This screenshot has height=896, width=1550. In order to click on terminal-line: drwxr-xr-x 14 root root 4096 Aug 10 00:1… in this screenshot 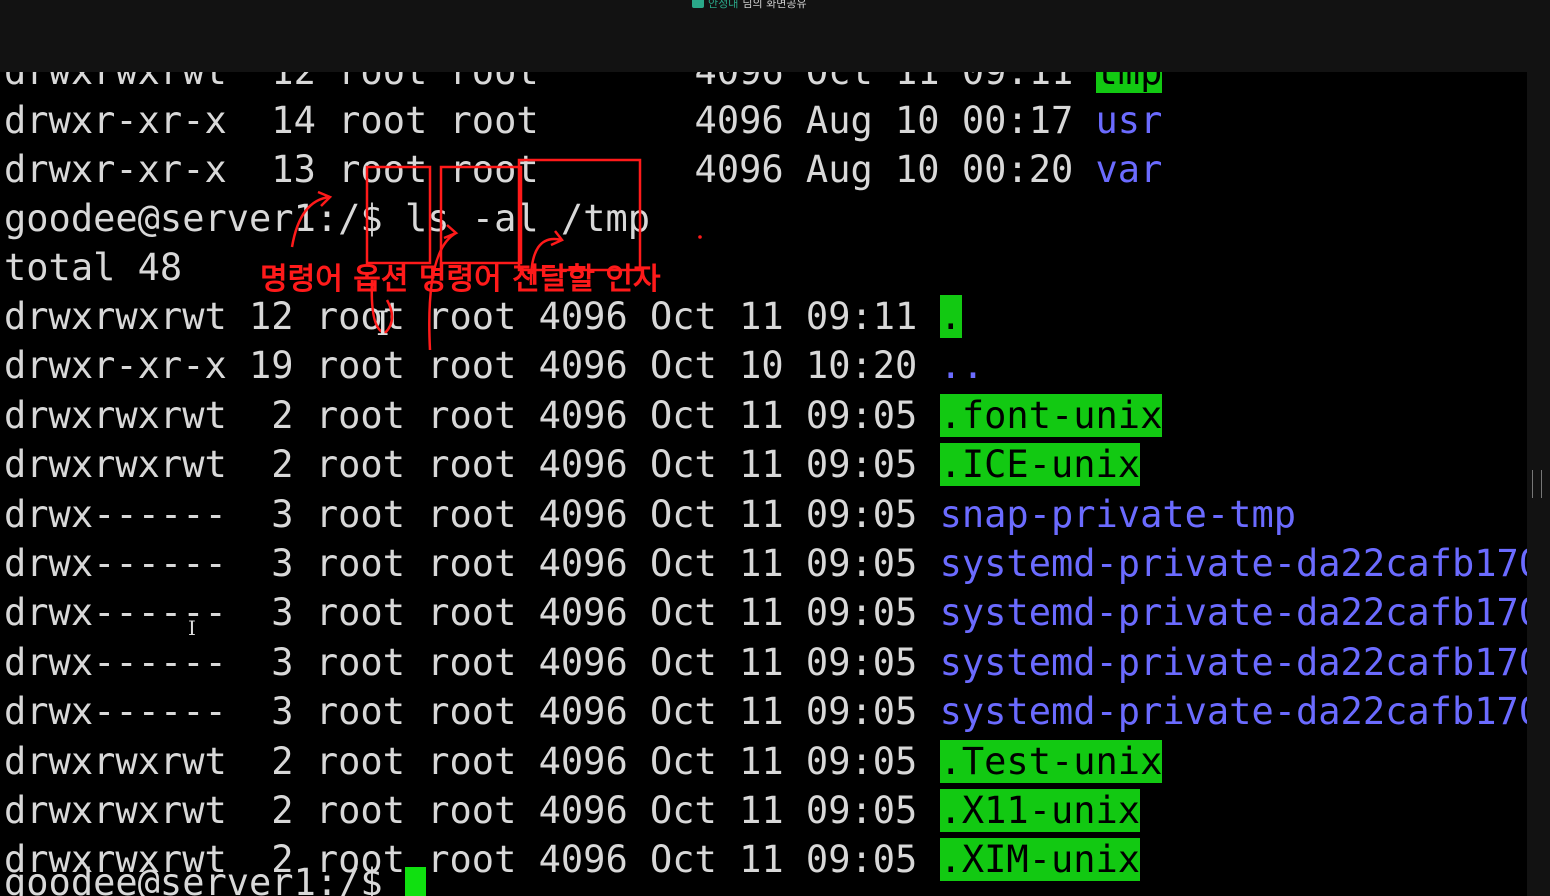, I will do `click(583, 120)`.